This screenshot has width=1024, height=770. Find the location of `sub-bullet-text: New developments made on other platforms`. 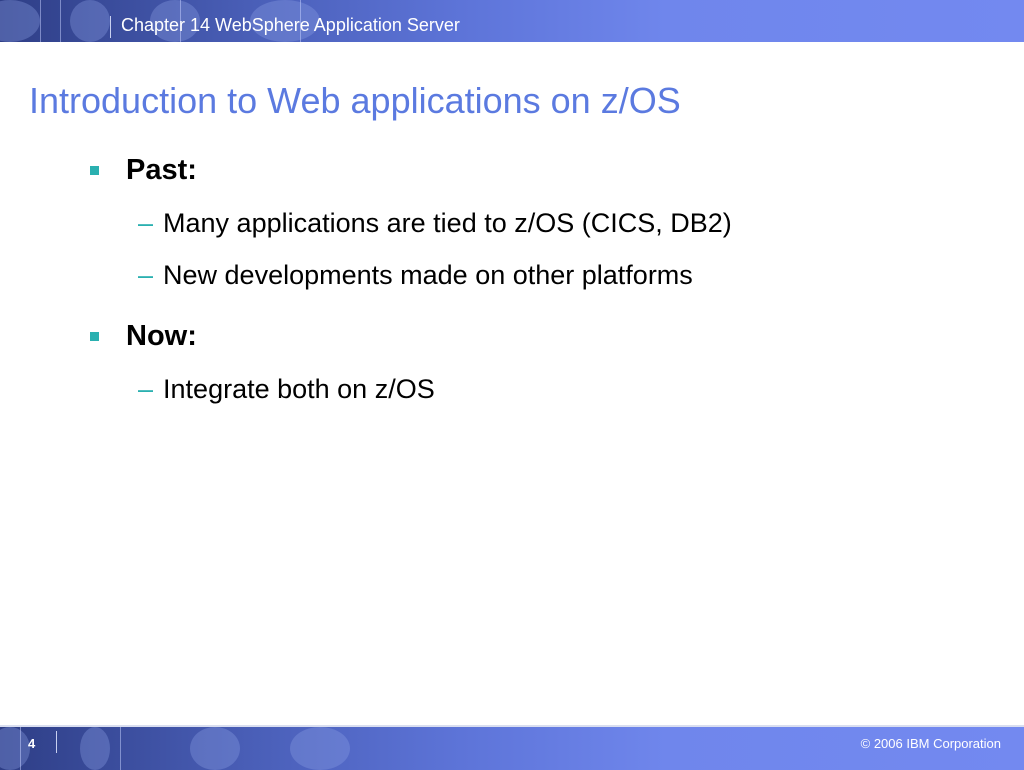

sub-bullet-text: New developments made on other platforms is located at coordinates (428, 275).